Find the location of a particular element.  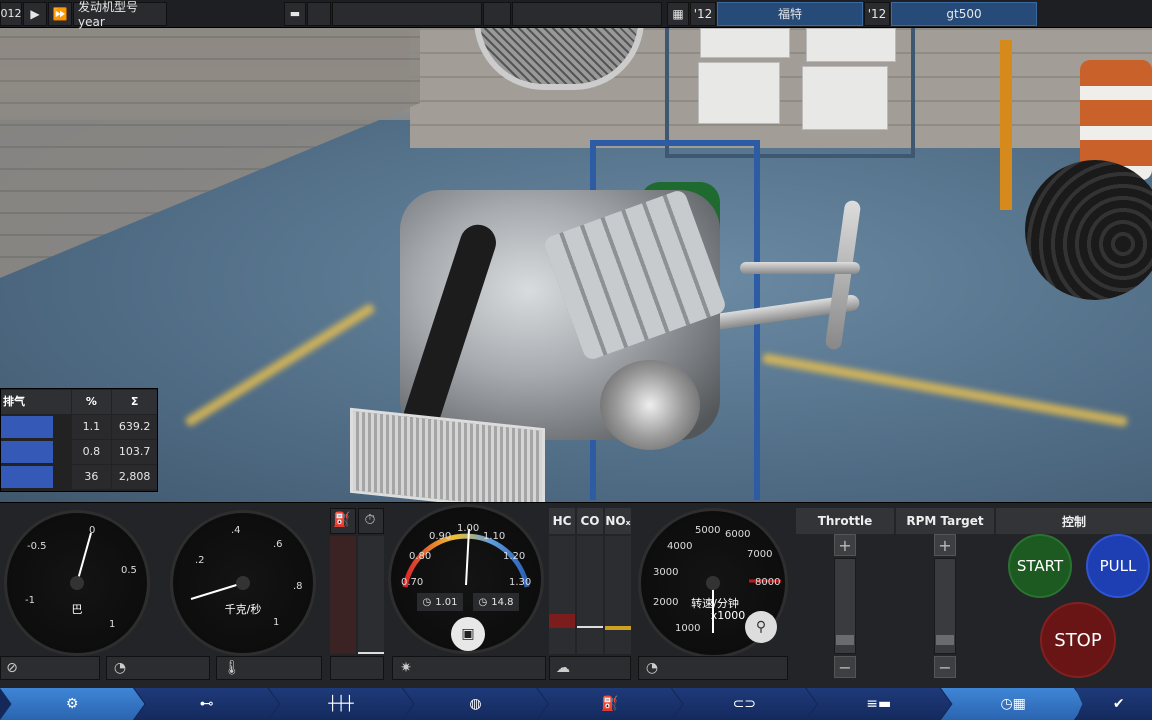

stats-sum: 103.7 is located at coordinates (134, 452).